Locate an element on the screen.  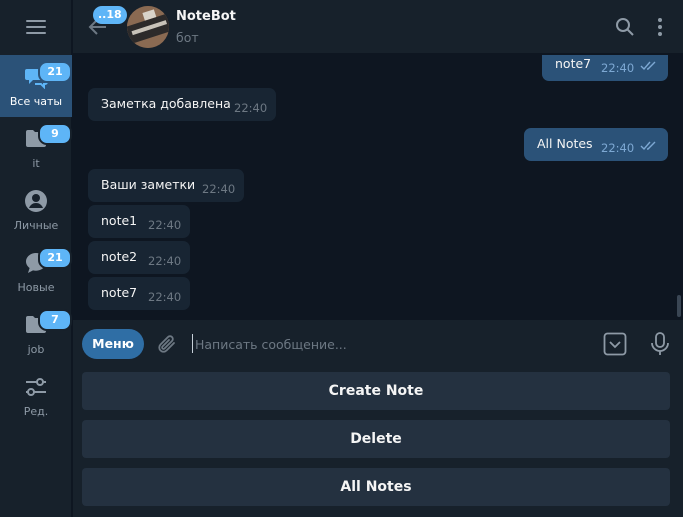
folder-label: Все чаты is located at coordinates (36, 101).